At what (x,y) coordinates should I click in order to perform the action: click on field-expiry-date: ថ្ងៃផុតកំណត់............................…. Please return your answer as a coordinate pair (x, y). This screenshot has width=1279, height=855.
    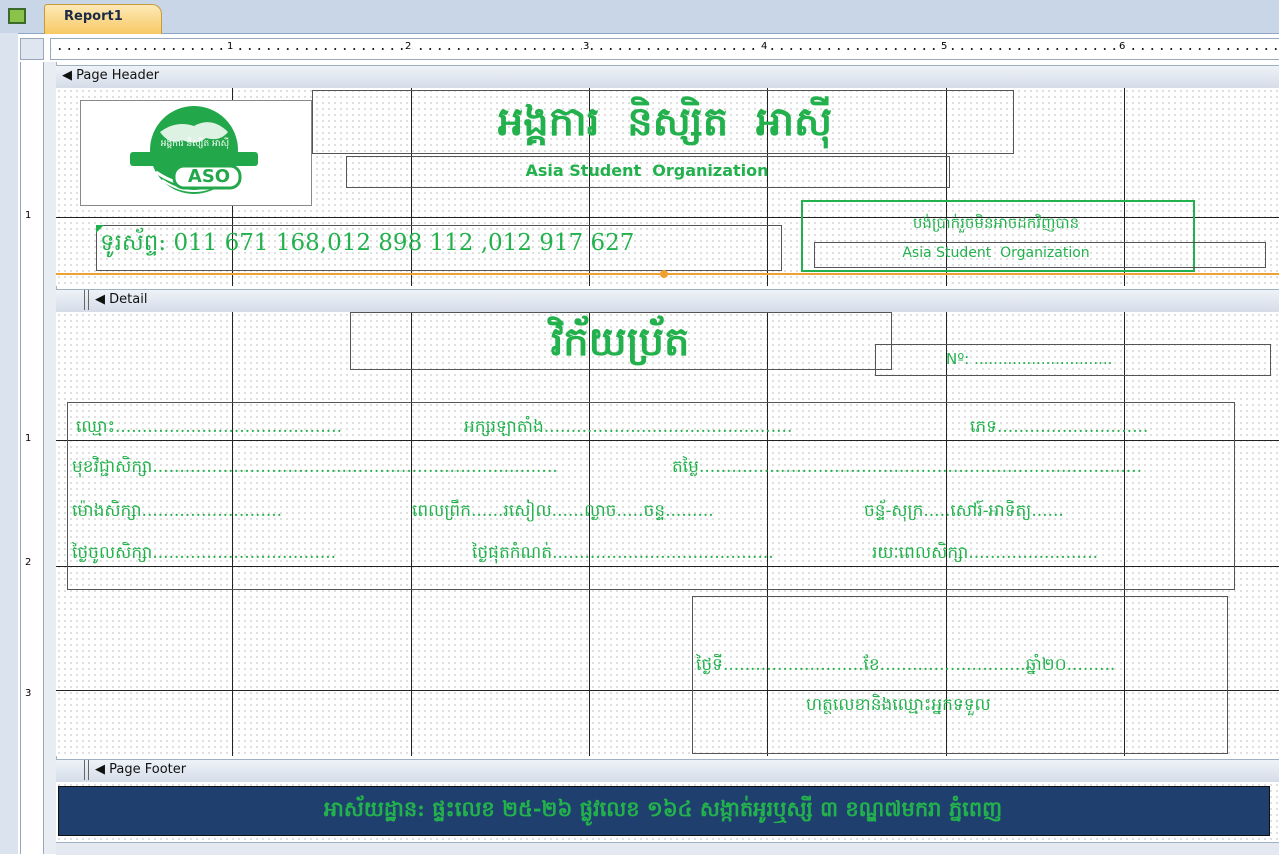
    Looking at the image, I should click on (623, 553).